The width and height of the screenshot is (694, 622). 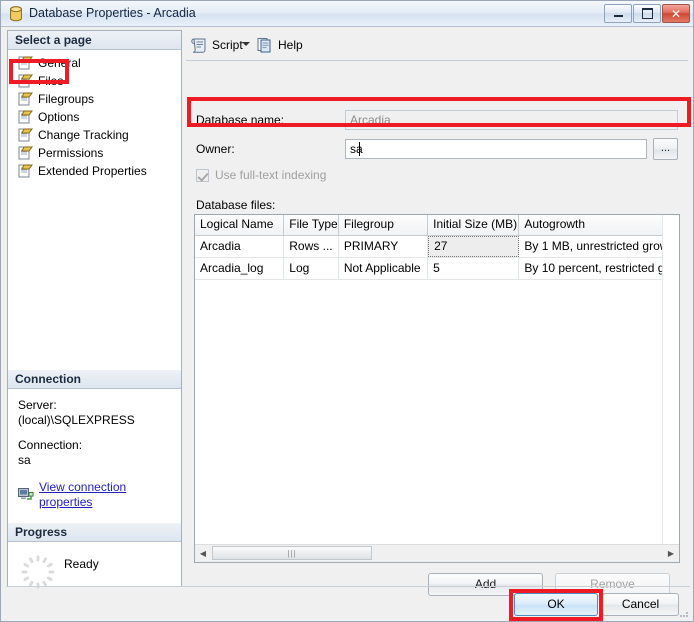 I want to click on sidebar-item-label: Change Tracking, so click(x=83, y=135).